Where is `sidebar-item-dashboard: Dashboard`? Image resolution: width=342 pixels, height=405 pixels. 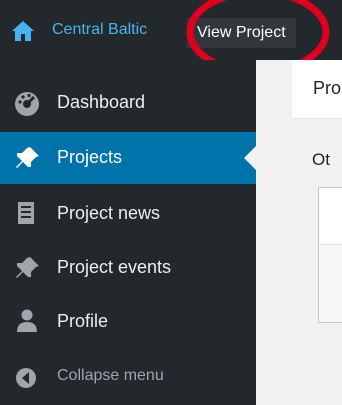 sidebar-item-dashboard: Dashboard is located at coordinates (128, 103).